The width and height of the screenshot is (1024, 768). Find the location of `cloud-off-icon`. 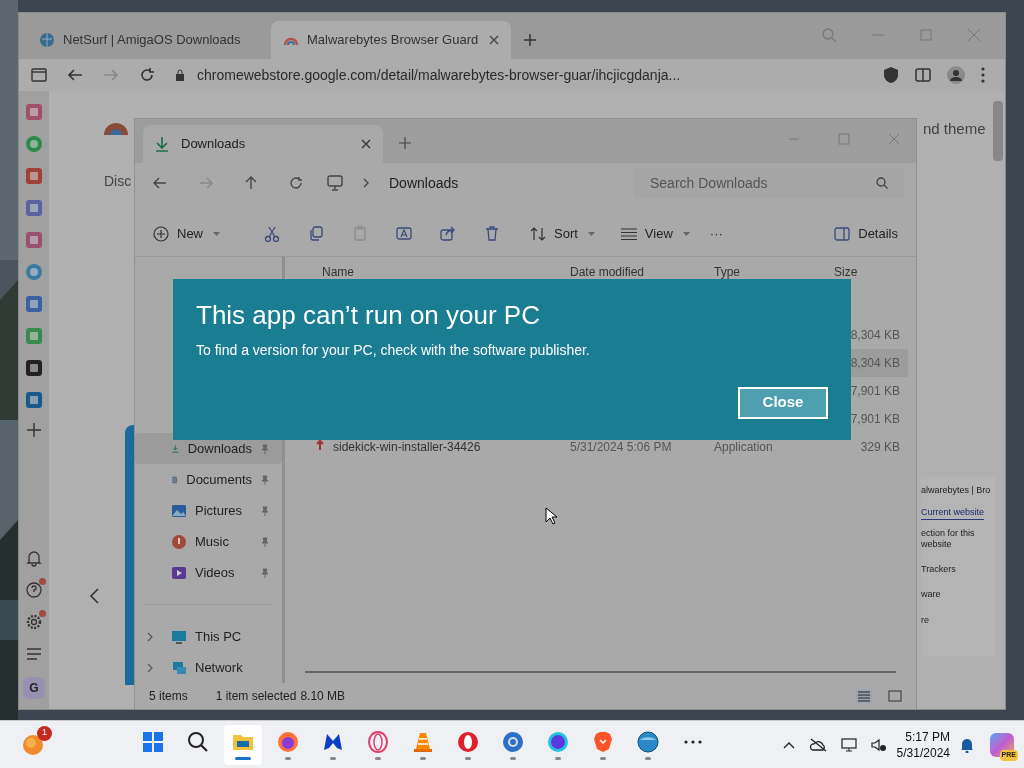

cloud-off-icon is located at coordinates (817, 744).